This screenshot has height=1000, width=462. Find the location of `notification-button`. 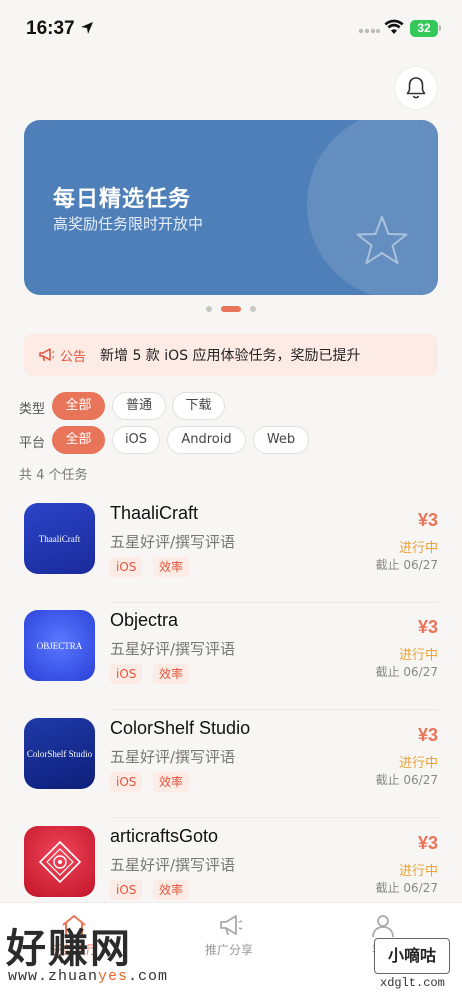

notification-button is located at coordinates (416, 88).